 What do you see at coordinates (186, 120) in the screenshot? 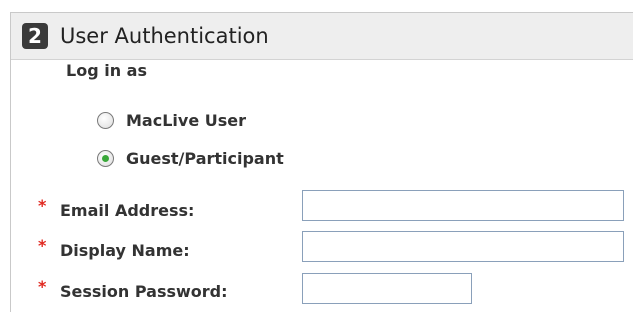
I see `radio-label-maclive-user: MacLive User` at bounding box center [186, 120].